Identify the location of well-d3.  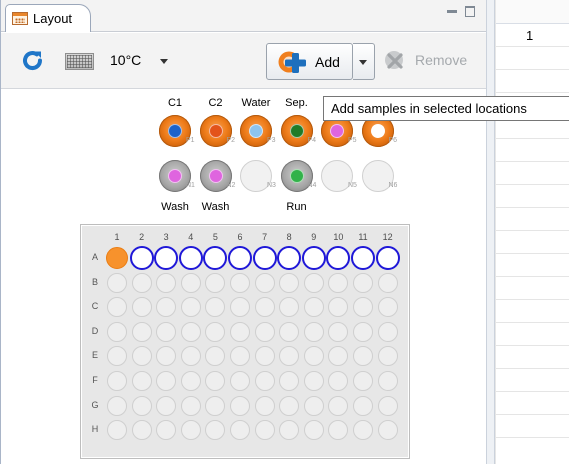
(166, 331).